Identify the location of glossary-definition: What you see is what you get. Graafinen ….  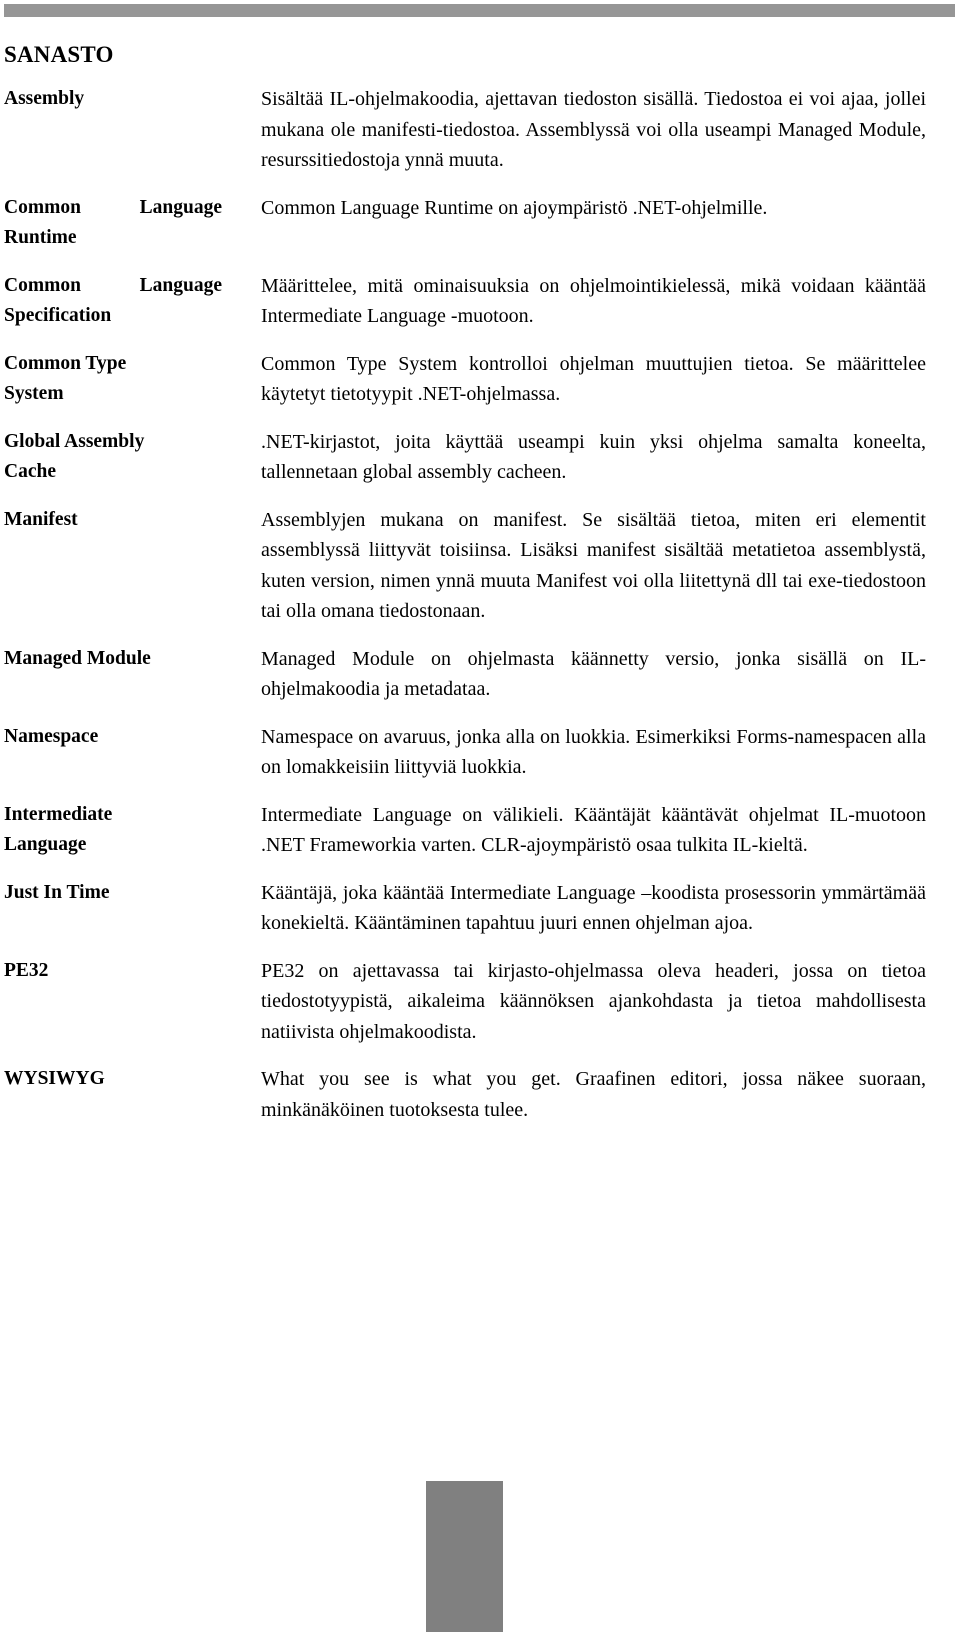
(593, 1094).